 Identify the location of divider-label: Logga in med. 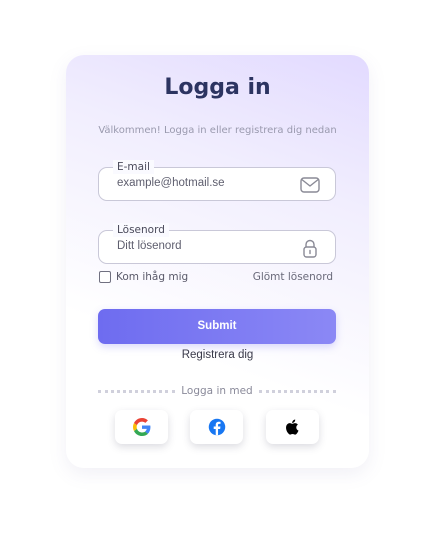
(217, 391).